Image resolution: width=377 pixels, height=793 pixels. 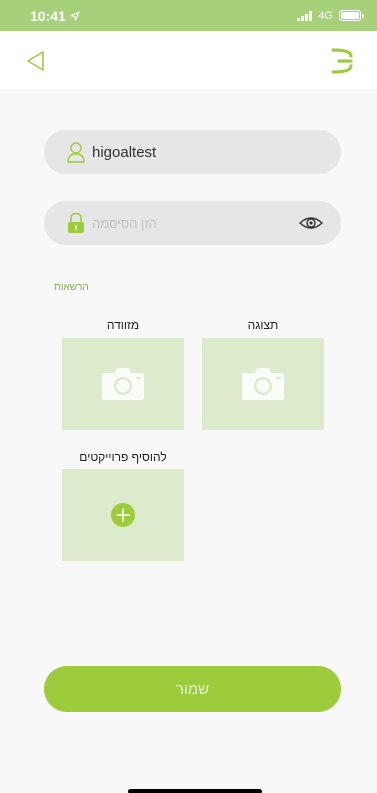 What do you see at coordinates (75, 15) in the screenshot?
I see `location-arrow-icon` at bounding box center [75, 15].